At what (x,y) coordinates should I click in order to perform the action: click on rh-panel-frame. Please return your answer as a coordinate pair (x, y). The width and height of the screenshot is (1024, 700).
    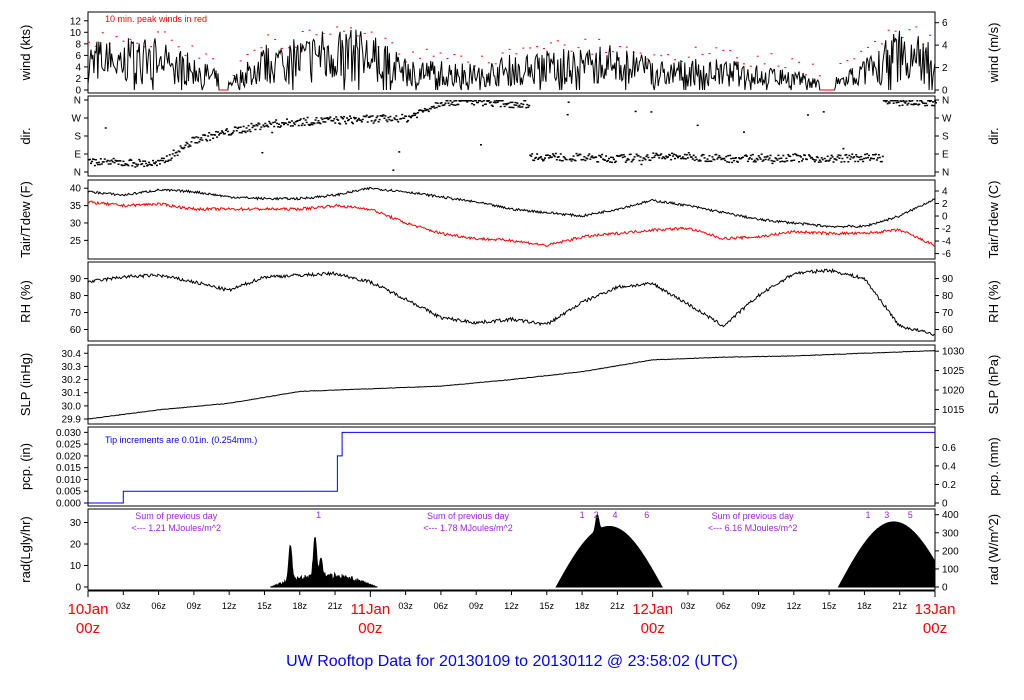
    Looking at the image, I should click on (511, 301).